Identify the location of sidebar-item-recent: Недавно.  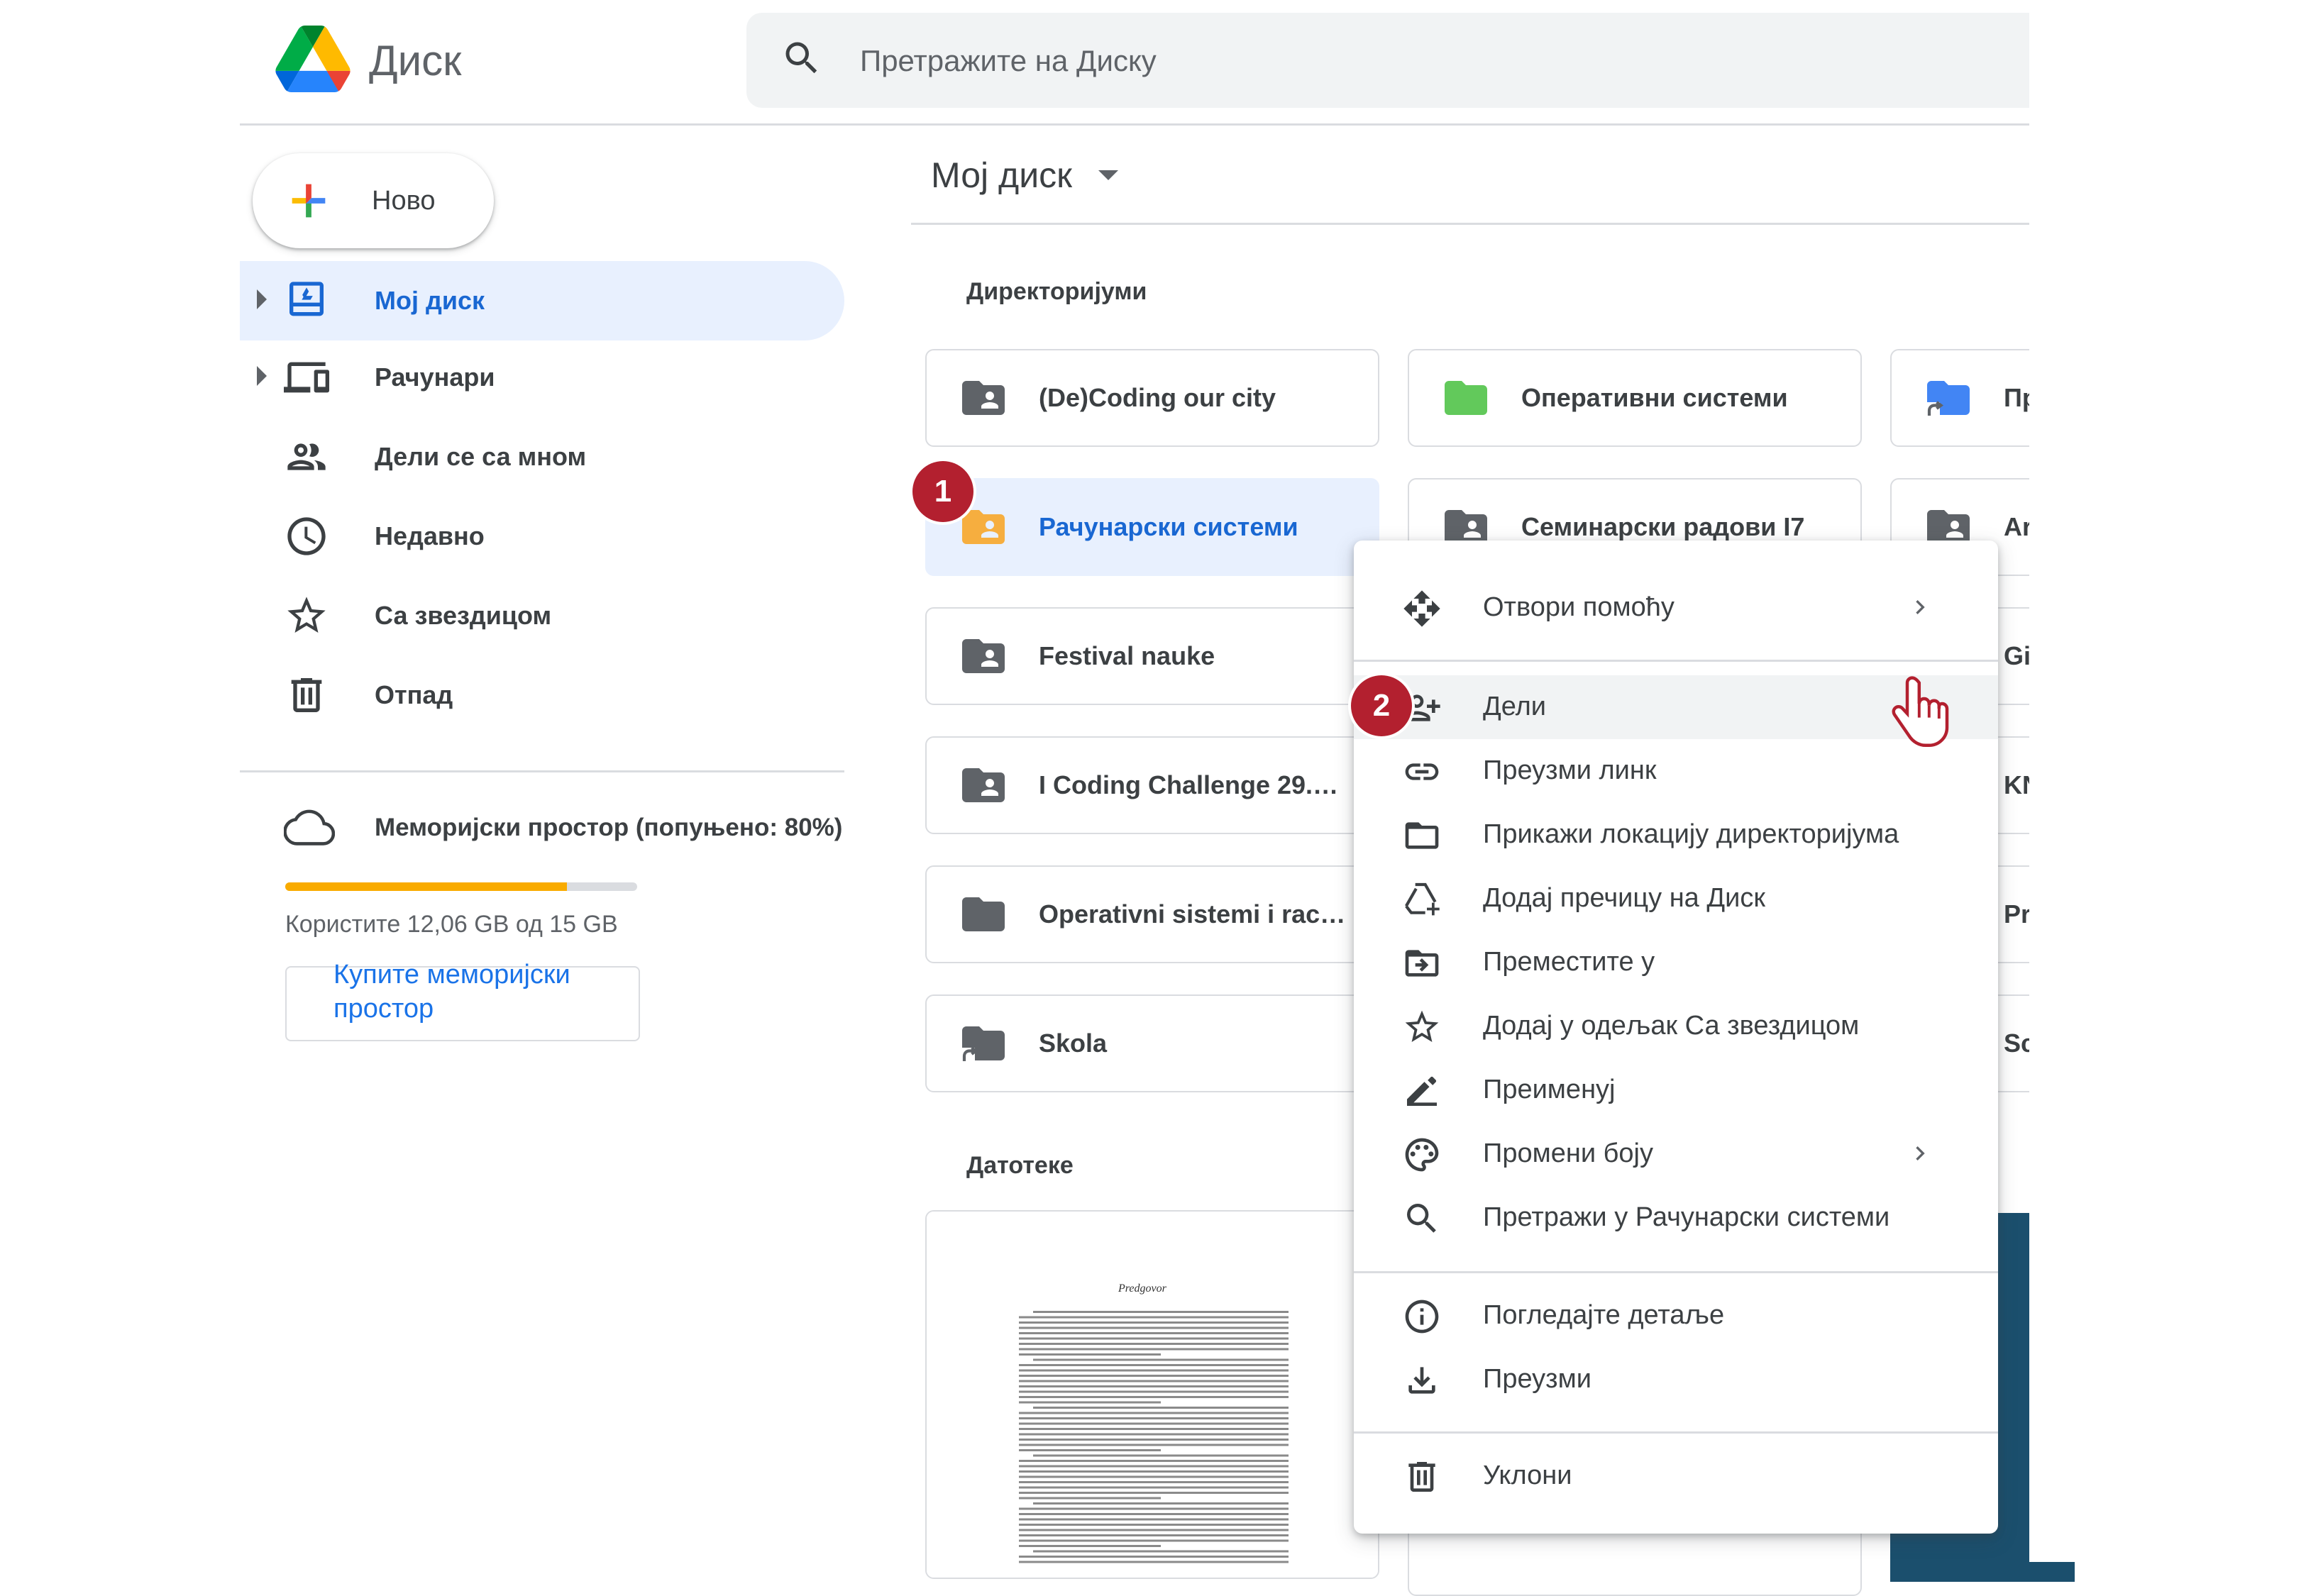
(542, 536).